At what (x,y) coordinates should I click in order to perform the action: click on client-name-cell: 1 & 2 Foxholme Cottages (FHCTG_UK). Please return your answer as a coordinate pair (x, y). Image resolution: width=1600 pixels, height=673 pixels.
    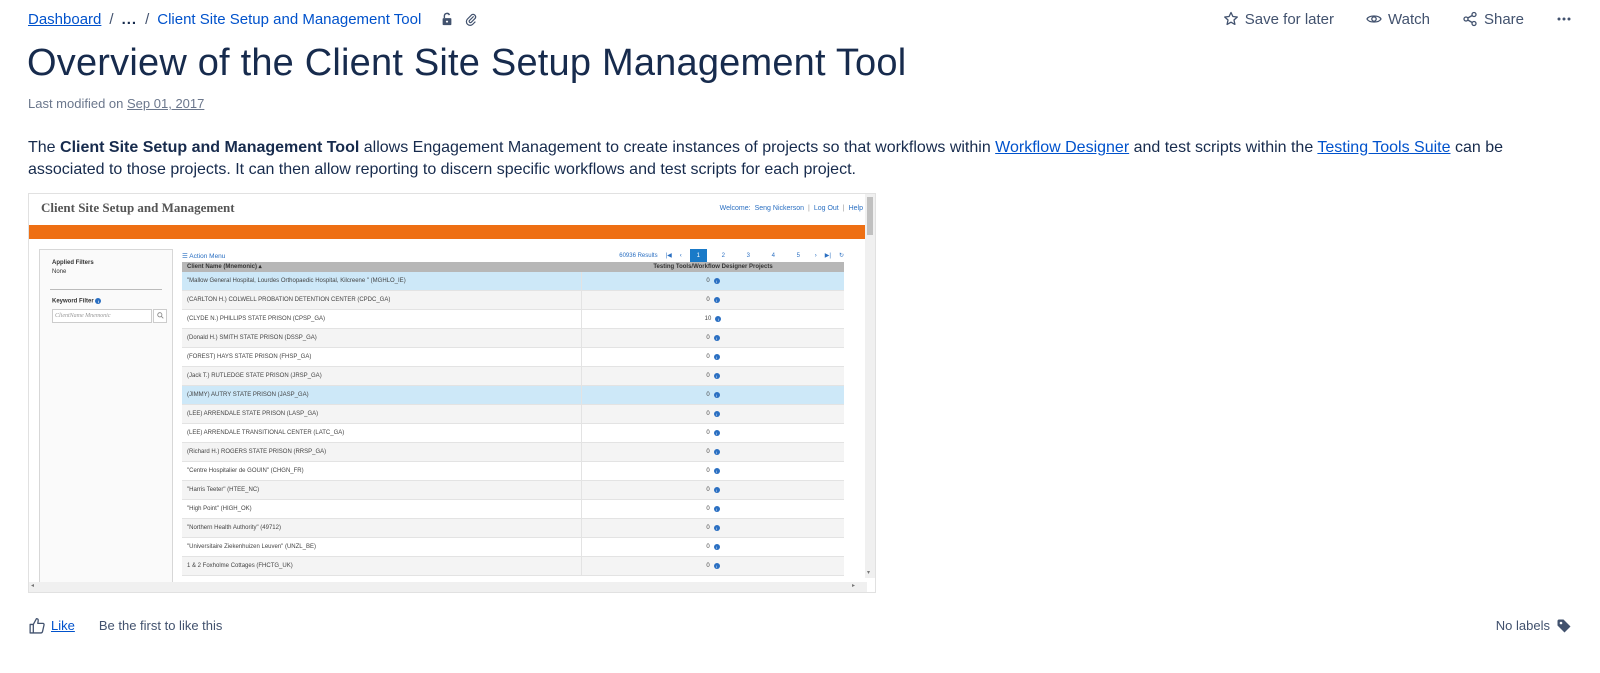
    Looking at the image, I should click on (382, 566).